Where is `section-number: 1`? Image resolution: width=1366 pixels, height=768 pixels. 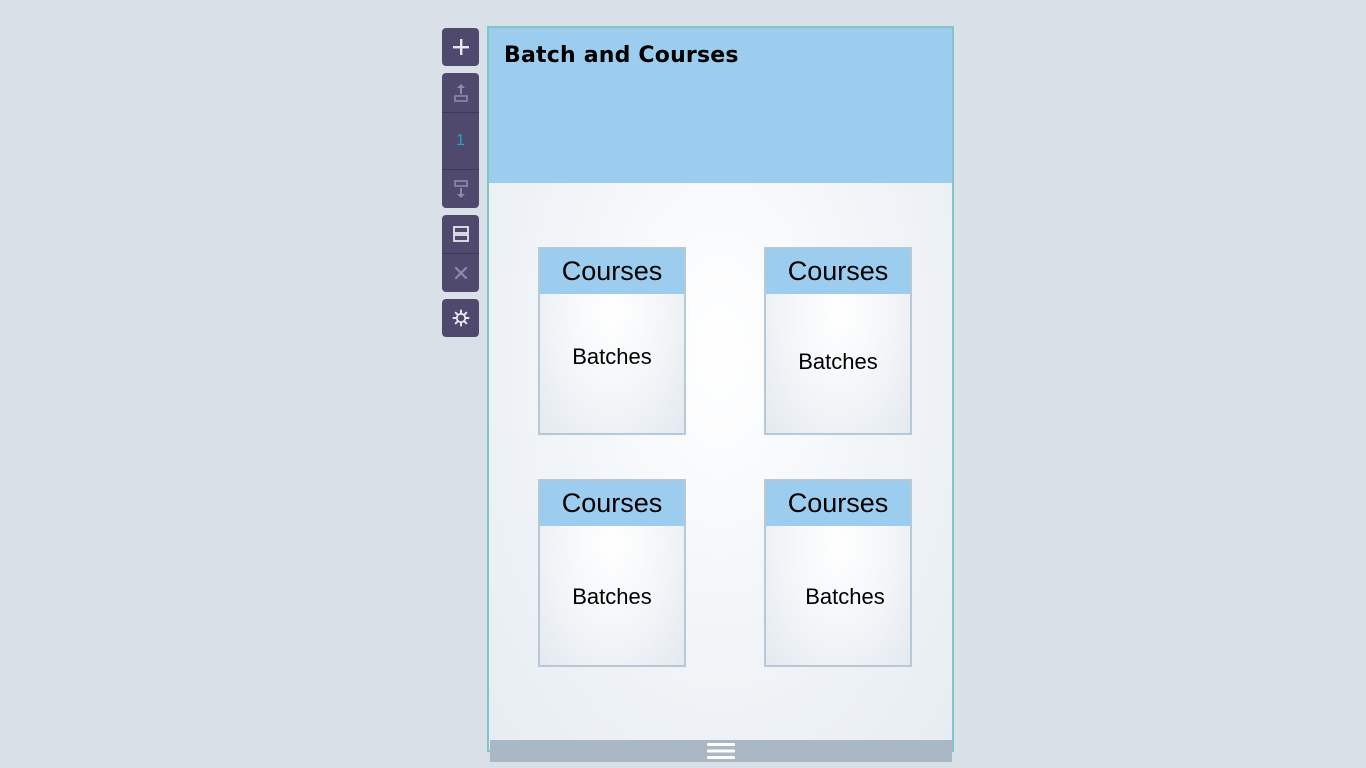 section-number: 1 is located at coordinates (460, 140).